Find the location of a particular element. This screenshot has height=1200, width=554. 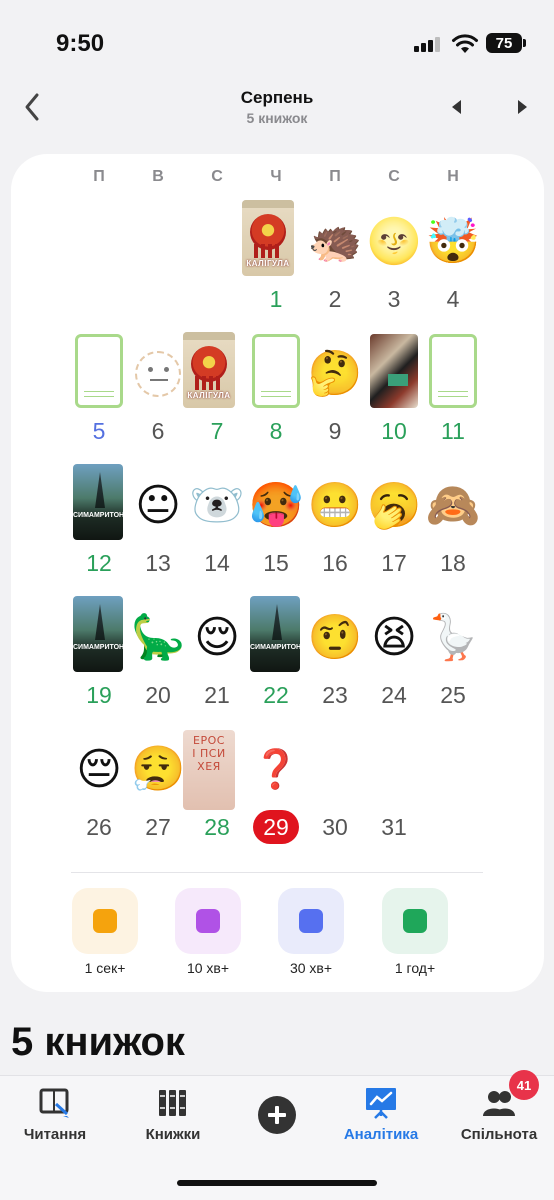

calendar-day: 11 is located at coordinates (453, 400).